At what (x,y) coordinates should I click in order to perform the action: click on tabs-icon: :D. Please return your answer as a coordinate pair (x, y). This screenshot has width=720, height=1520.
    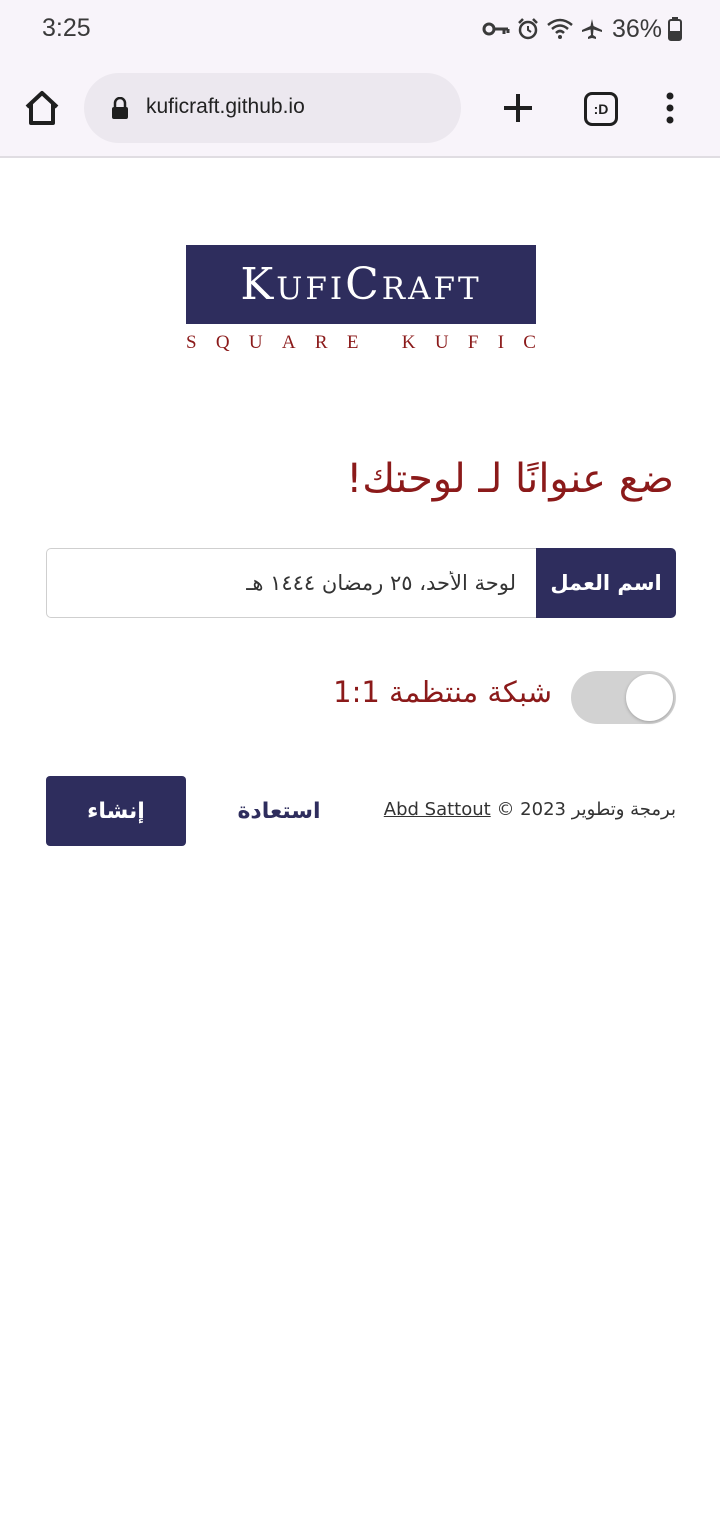
    Looking at the image, I should click on (601, 109).